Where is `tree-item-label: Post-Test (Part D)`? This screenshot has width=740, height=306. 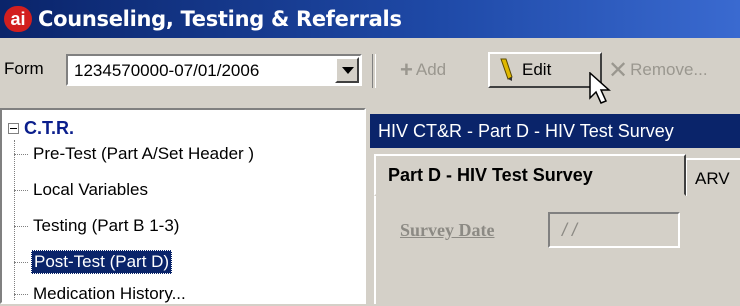 tree-item-label: Post-Test (Part D) is located at coordinates (102, 262).